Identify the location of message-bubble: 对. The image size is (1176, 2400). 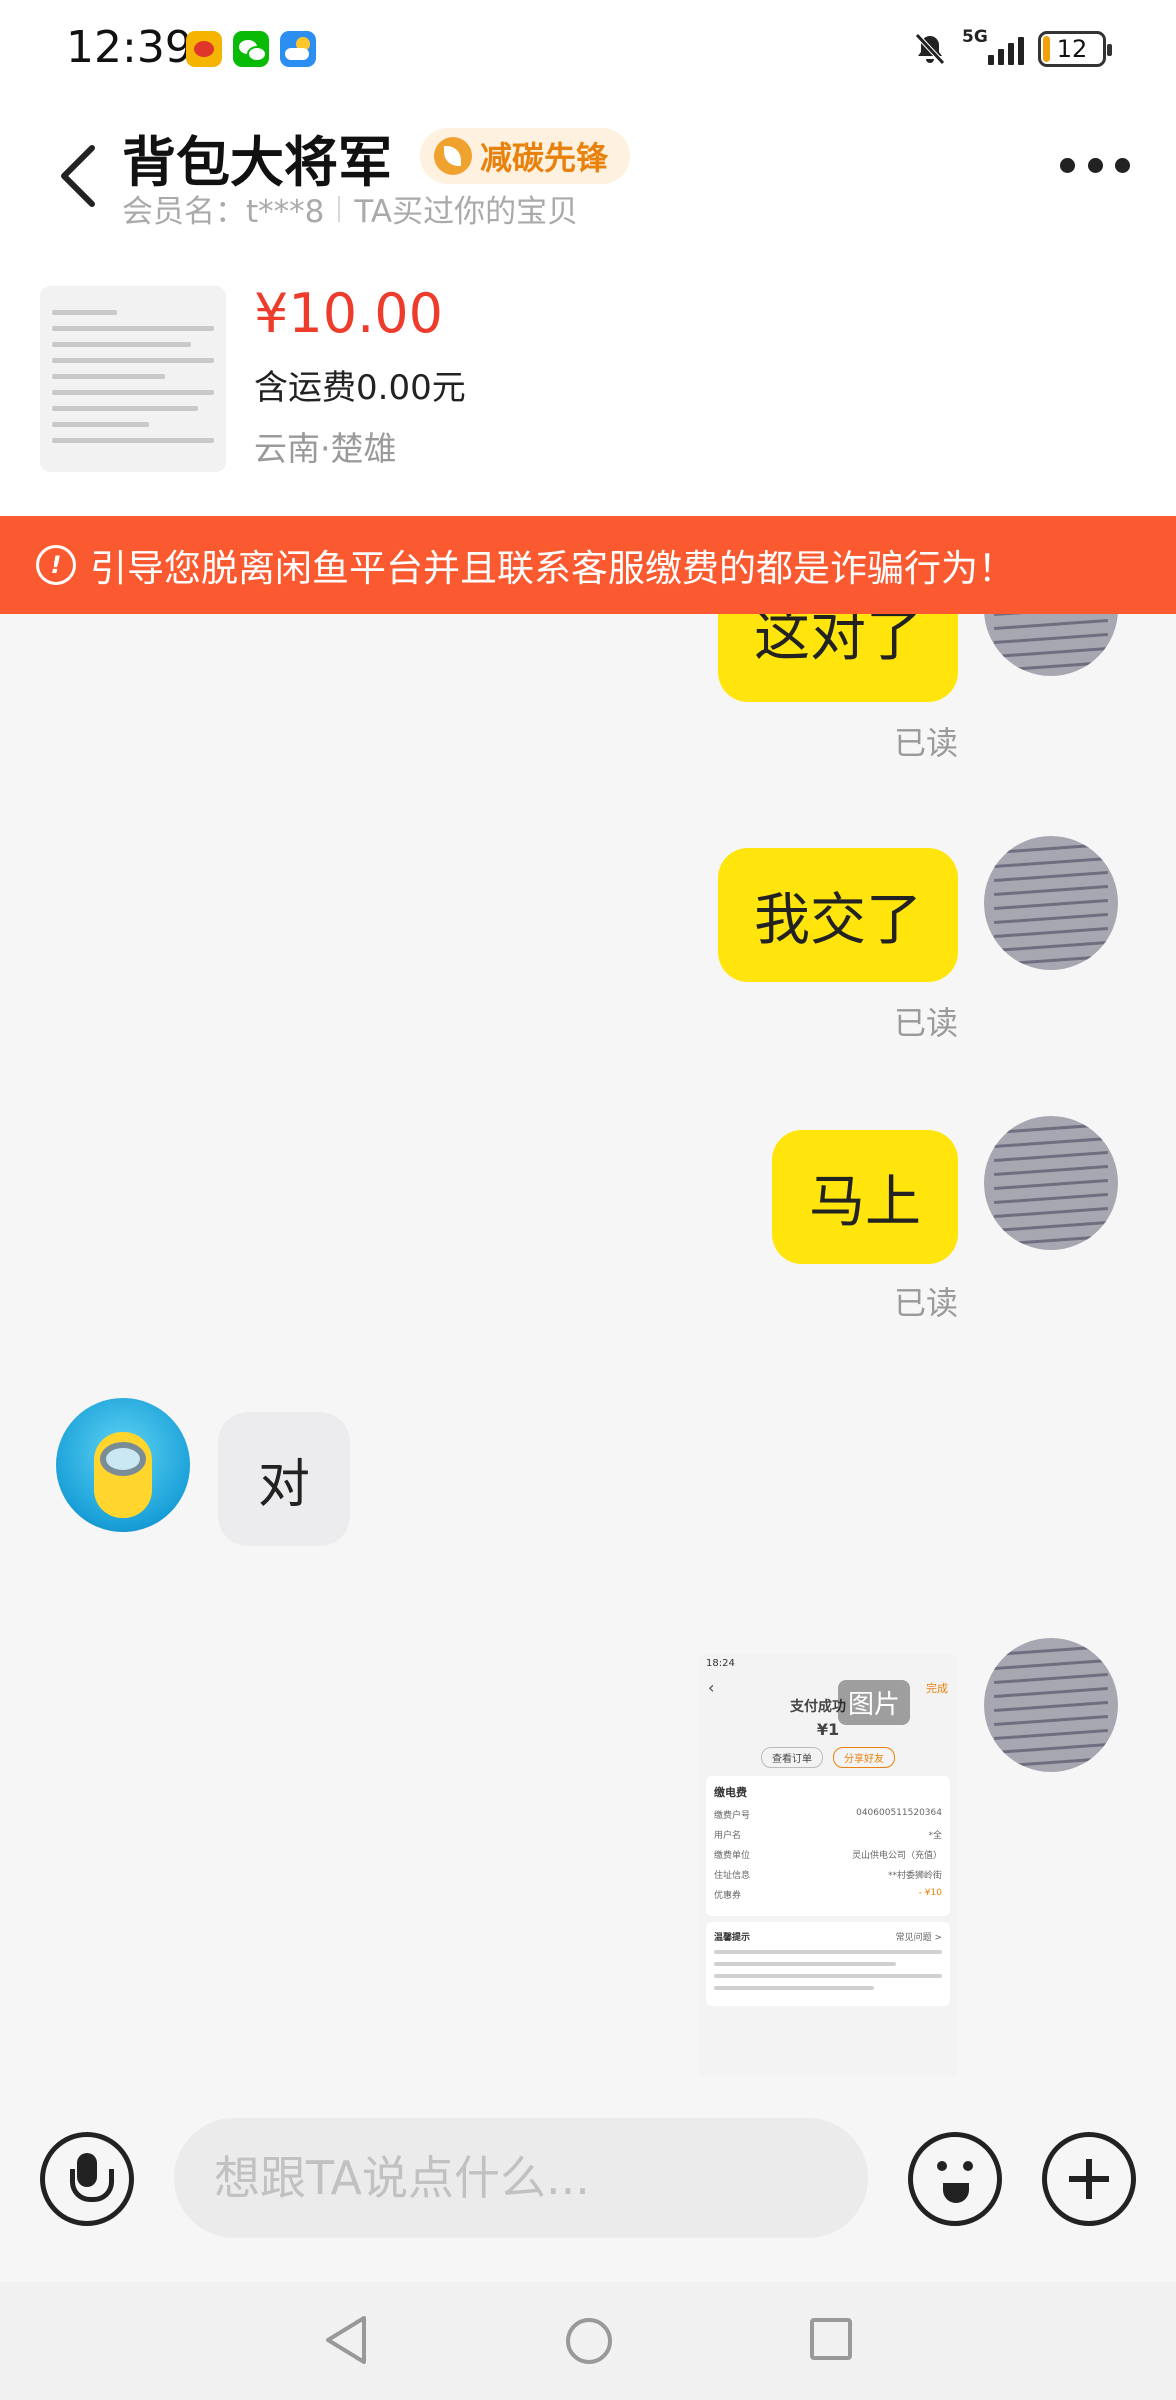
(284, 1479).